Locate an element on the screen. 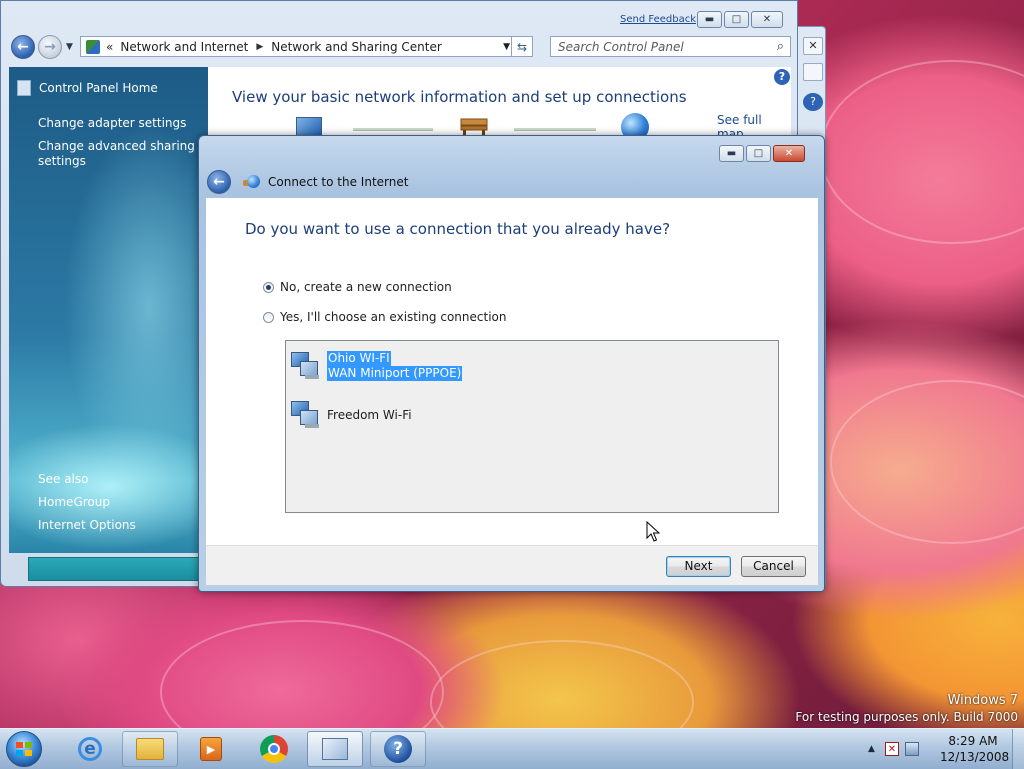 The image size is (1024, 769). sidebar-item-change-adapter-settings: Change adapter settings is located at coordinates (118, 123).